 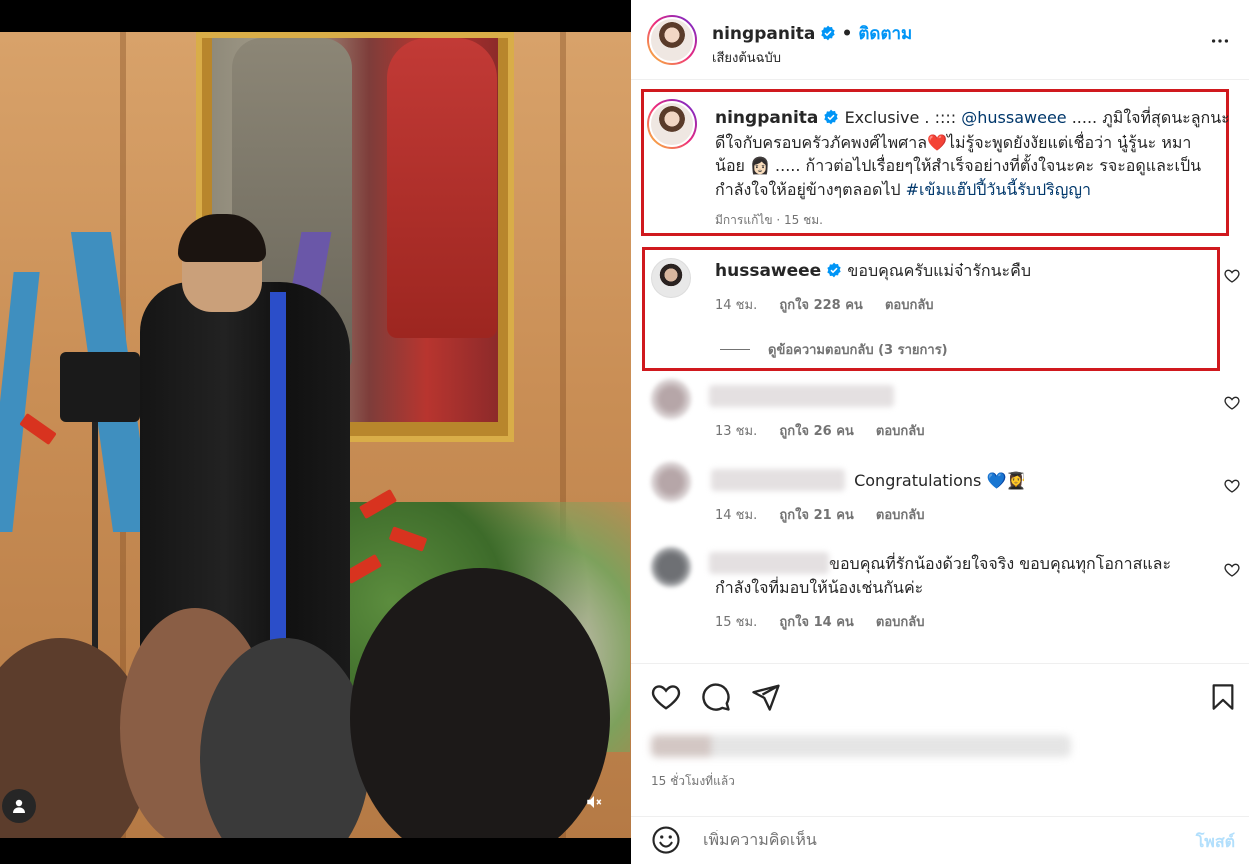 I want to click on comment-username: hussaweee, so click(x=768, y=271).